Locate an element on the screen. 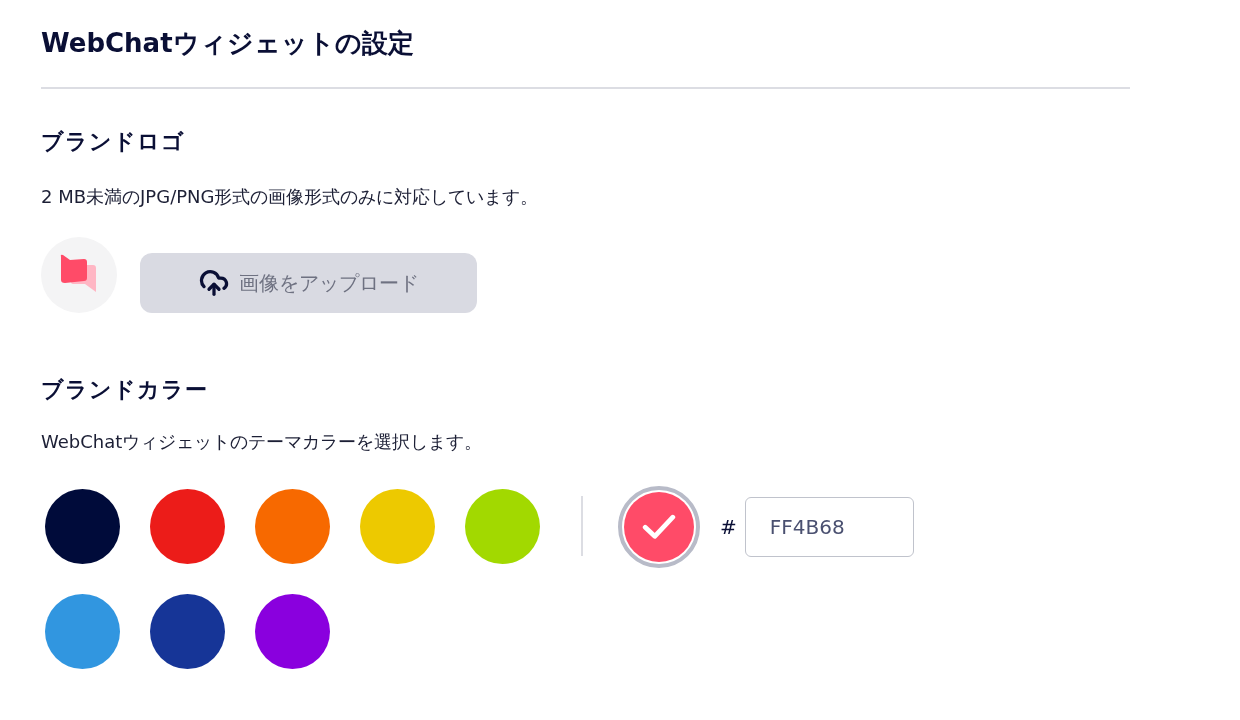  upload-image-button: 画像をアップロード is located at coordinates (308, 283).